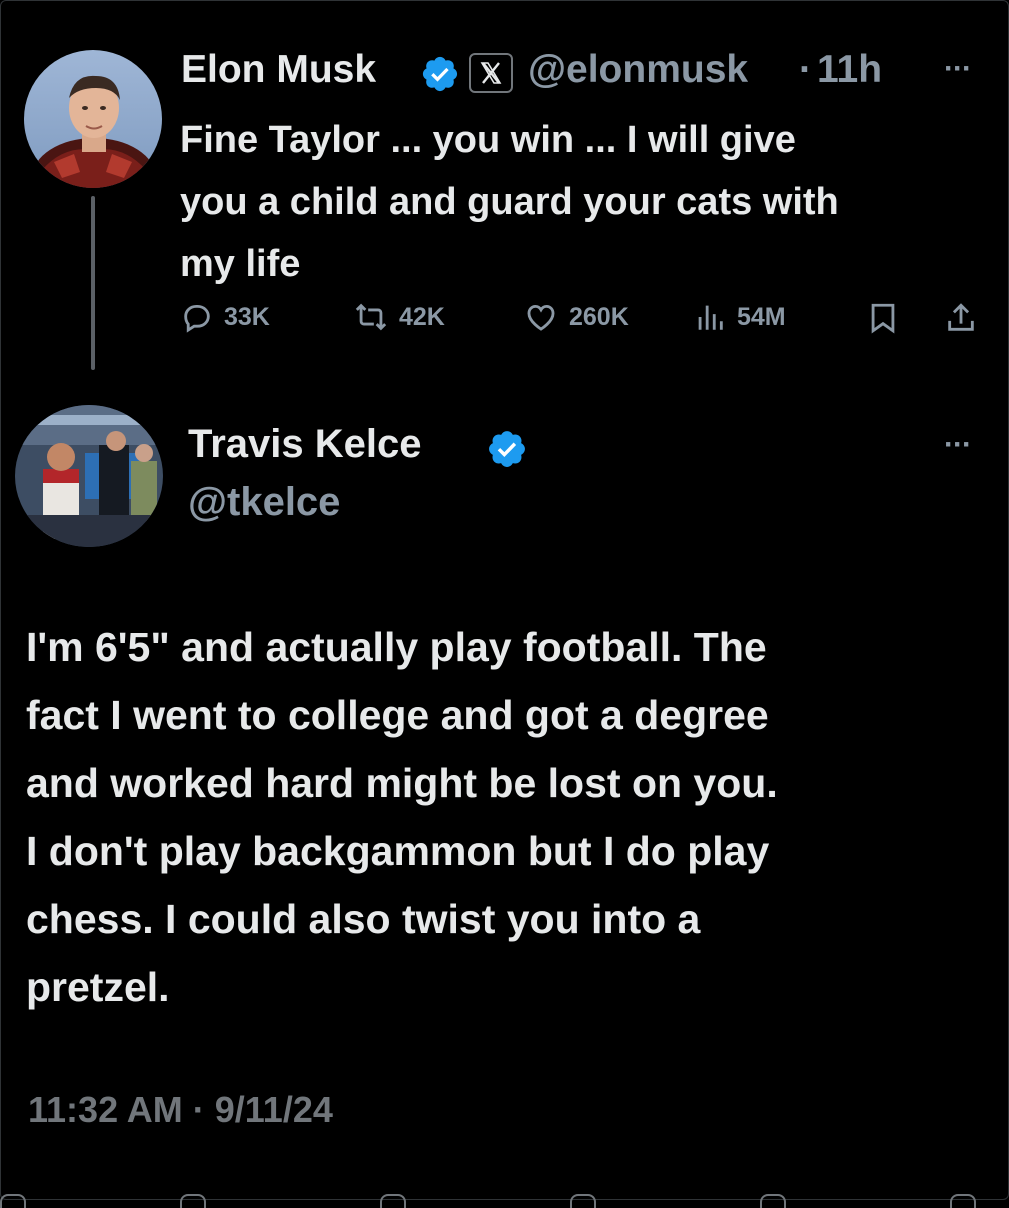 Image resolution: width=1009 pixels, height=1208 pixels. I want to click on views-button: 54M, so click(739, 317).